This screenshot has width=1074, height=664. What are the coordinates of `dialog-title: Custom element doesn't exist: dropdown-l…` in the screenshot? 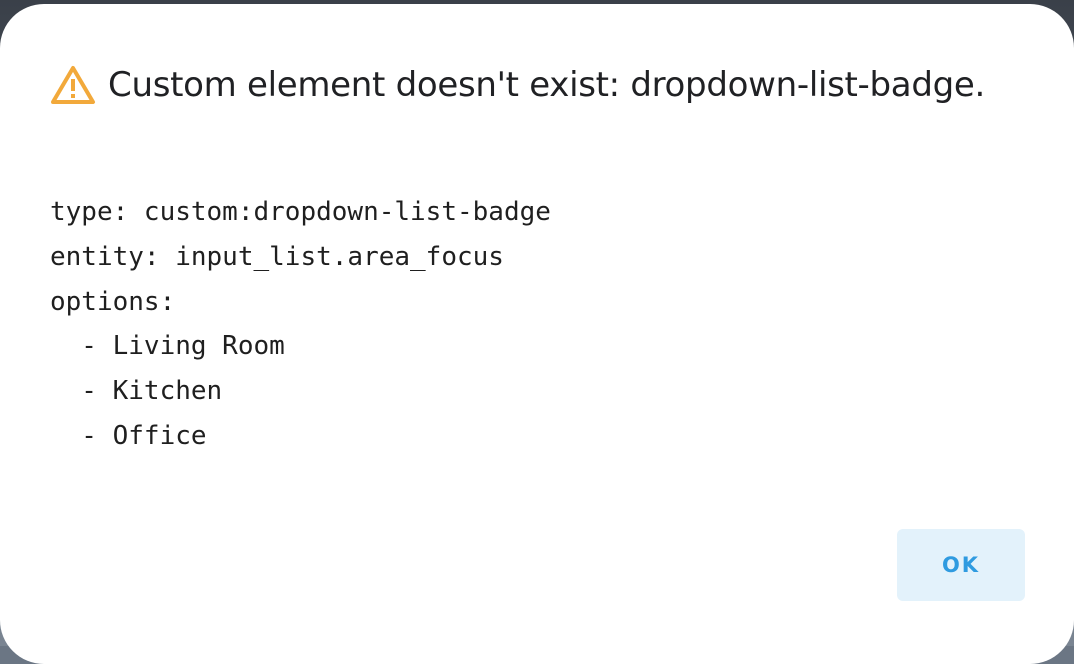 It's located at (547, 85).